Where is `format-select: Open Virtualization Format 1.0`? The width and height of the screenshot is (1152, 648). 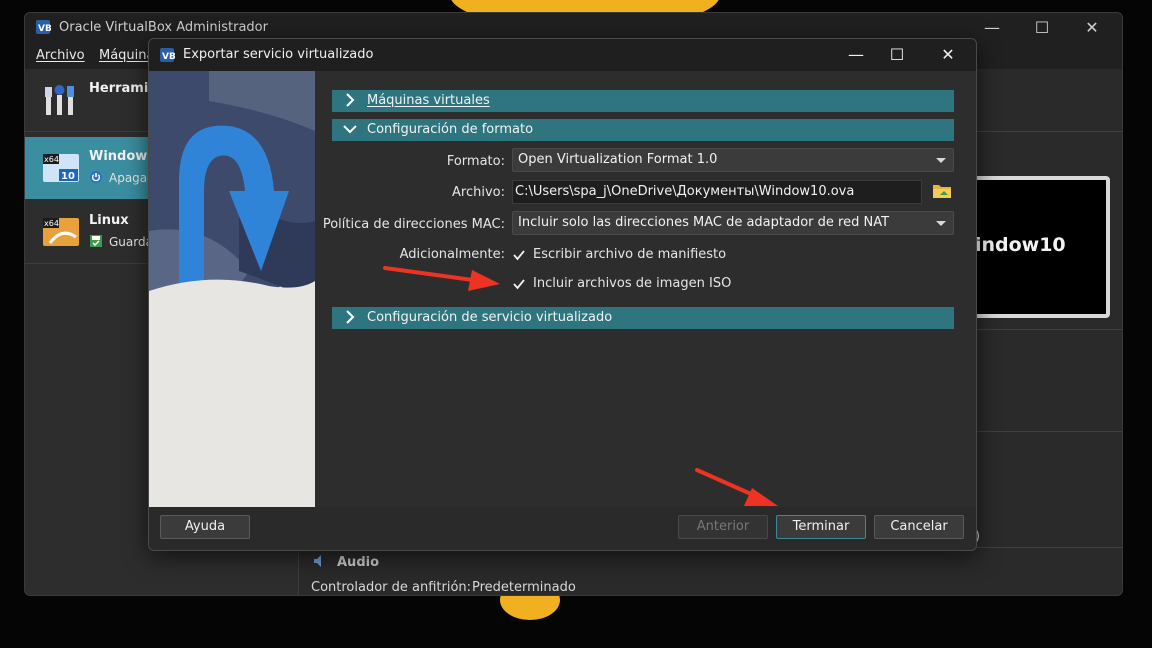
format-select: Open Virtualization Format 1.0 is located at coordinates (733, 160).